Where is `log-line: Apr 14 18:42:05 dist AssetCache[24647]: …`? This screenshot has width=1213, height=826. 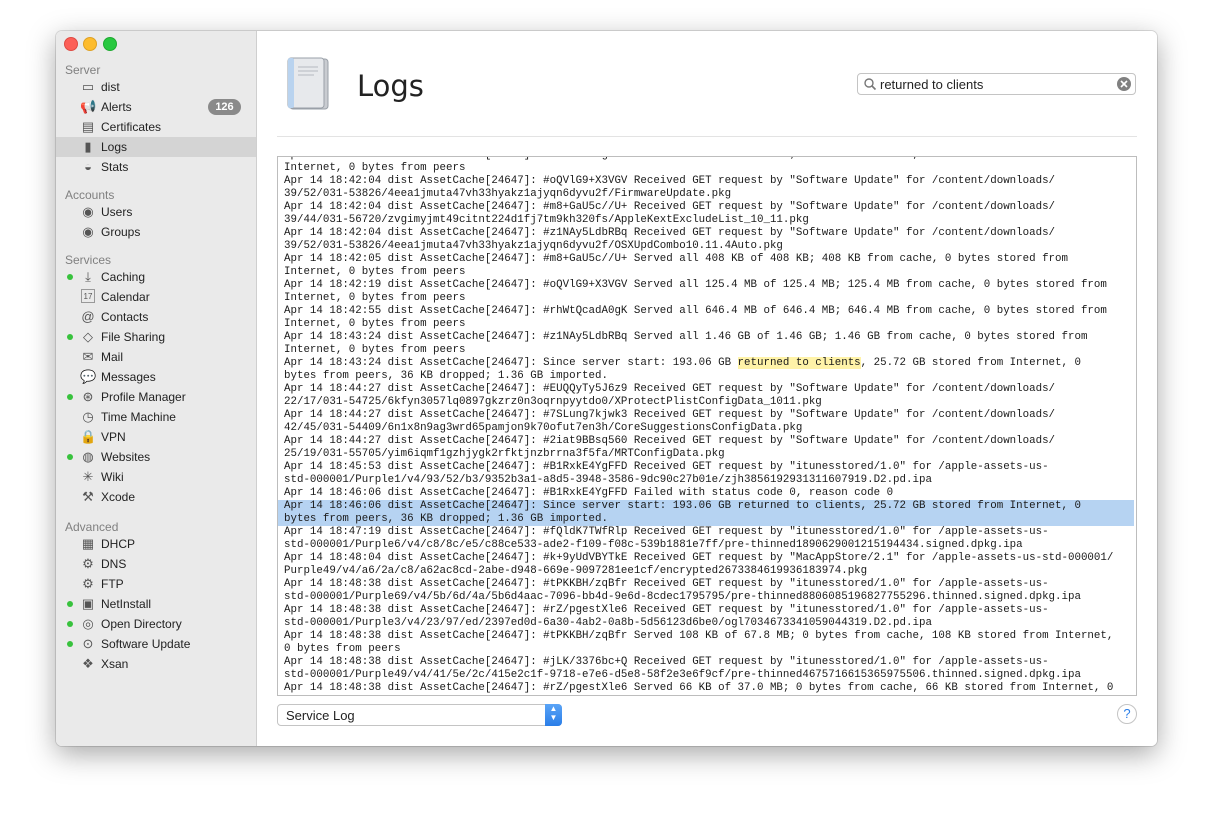
log-line: Apr 14 18:42:05 dist AssetCache[24647]: … is located at coordinates (676, 259).